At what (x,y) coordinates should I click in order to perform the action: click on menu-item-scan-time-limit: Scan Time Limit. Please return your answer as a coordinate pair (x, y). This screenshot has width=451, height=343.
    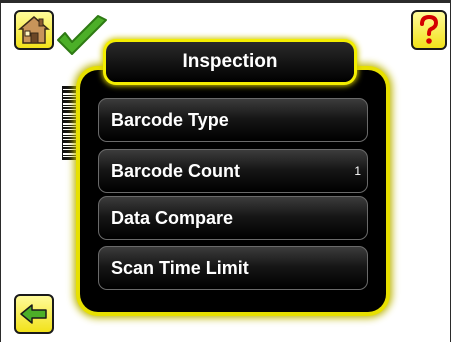
    Looking at the image, I should click on (233, 268).